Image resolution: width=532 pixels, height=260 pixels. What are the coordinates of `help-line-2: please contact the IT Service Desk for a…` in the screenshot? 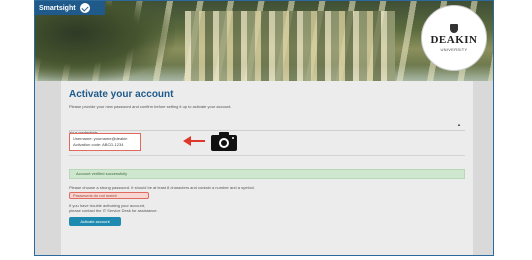 It's located at (113, 210).